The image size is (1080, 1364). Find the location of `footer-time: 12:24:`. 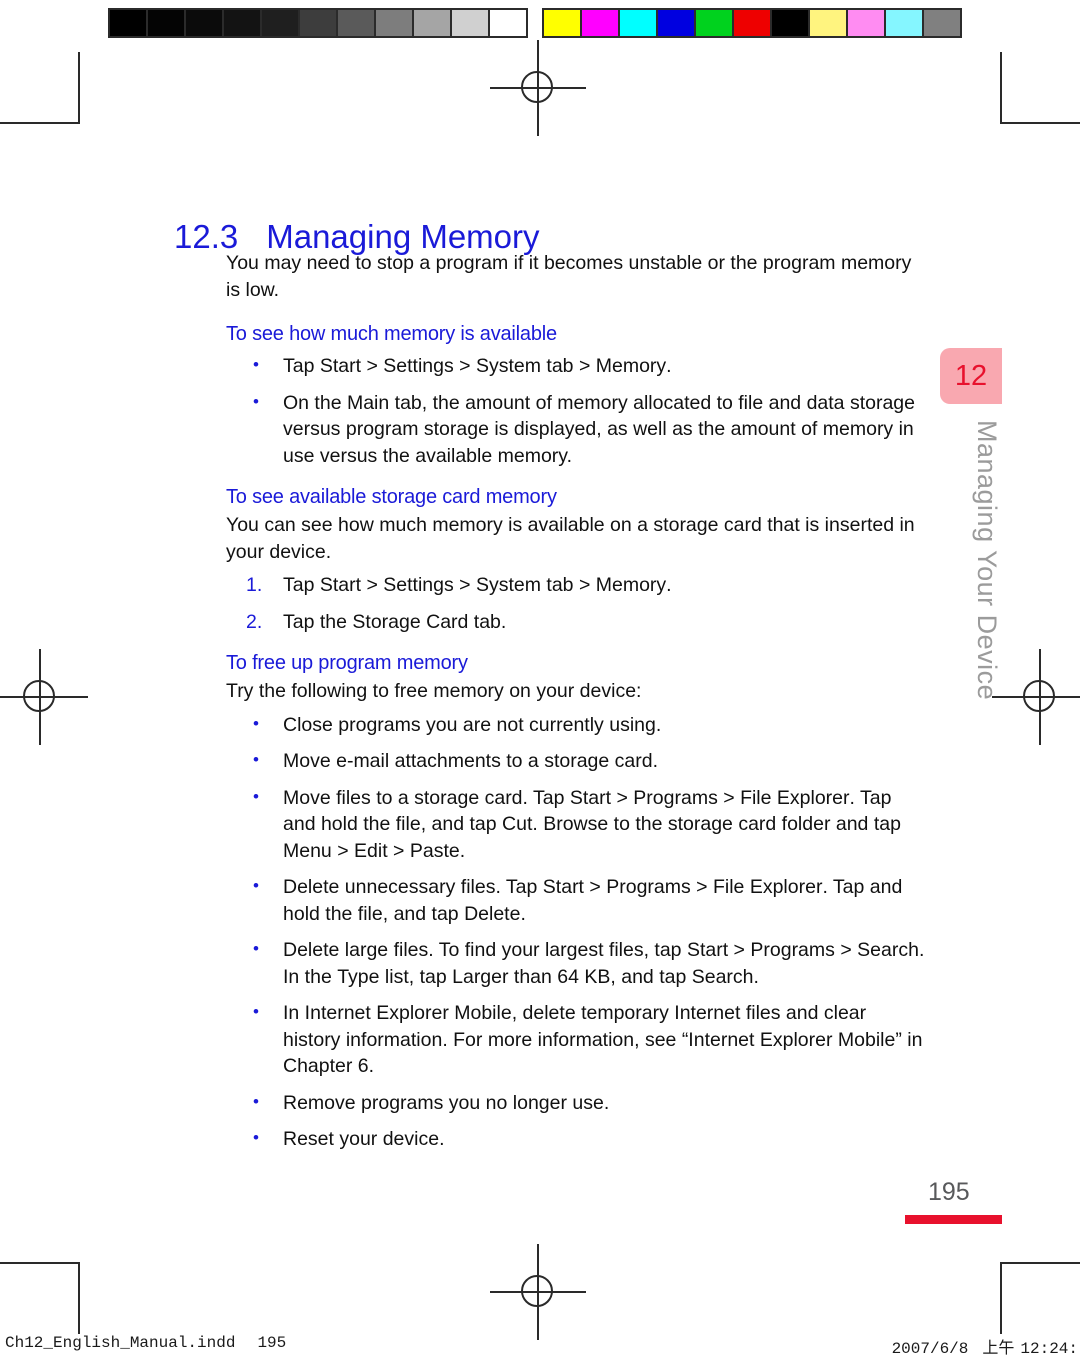

footer-time: 12:24: is located at coordinates (1049, 1349).